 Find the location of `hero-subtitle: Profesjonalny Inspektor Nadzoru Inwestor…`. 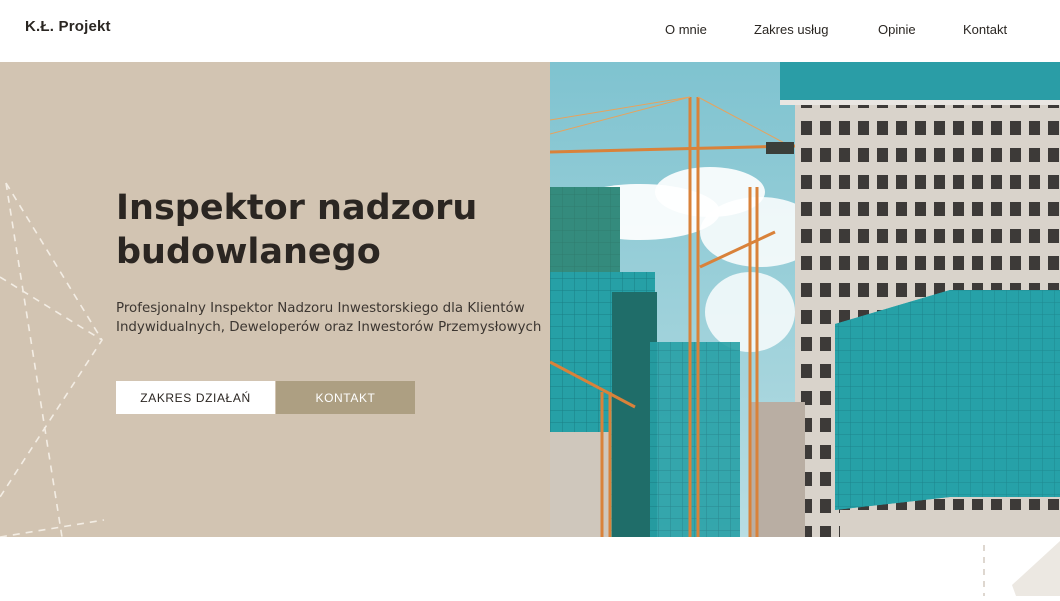

hero-subtitle: Profesjonalny Inspektor Nadzoru Inwestor… is located at coordinates (329, 318).